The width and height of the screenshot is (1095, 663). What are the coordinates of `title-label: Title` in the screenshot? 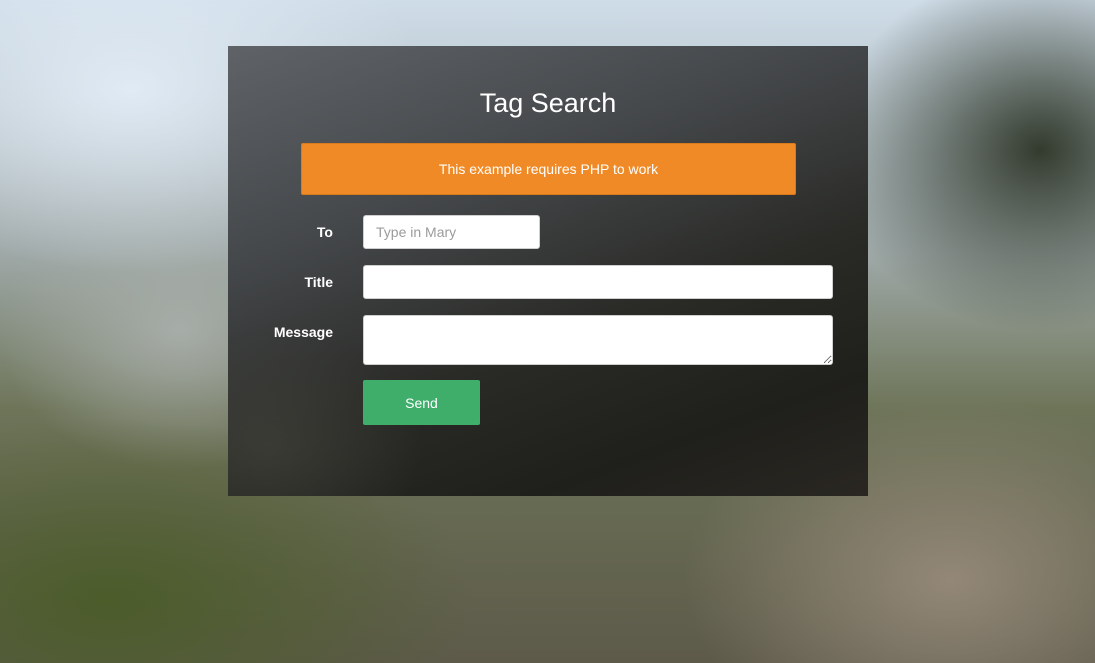 It's located at (318, 282).